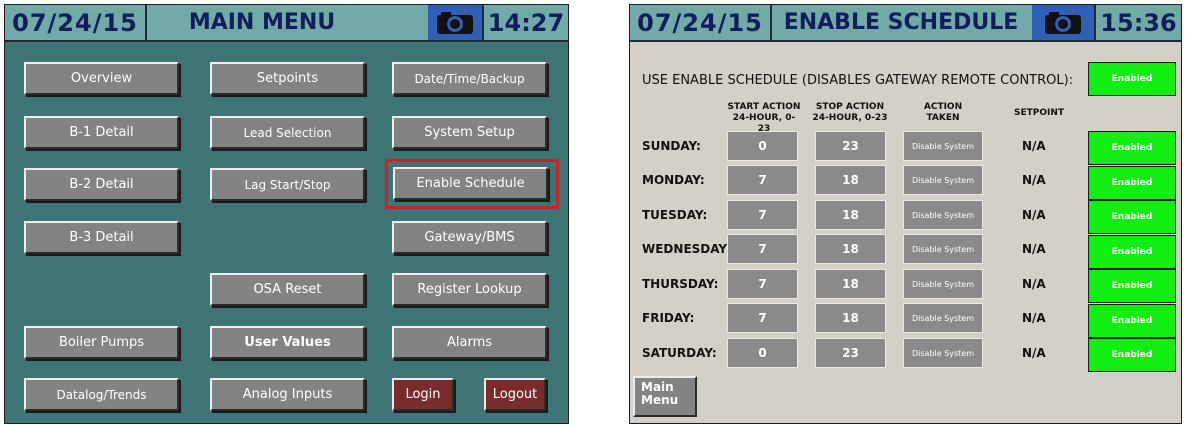 This screenshot has width=1186, height=425. What do you see at coordinates (101, 132) in the screenshot?
I see `b1-detail-button: B-1 Detail` at bounding box center [101, 132].